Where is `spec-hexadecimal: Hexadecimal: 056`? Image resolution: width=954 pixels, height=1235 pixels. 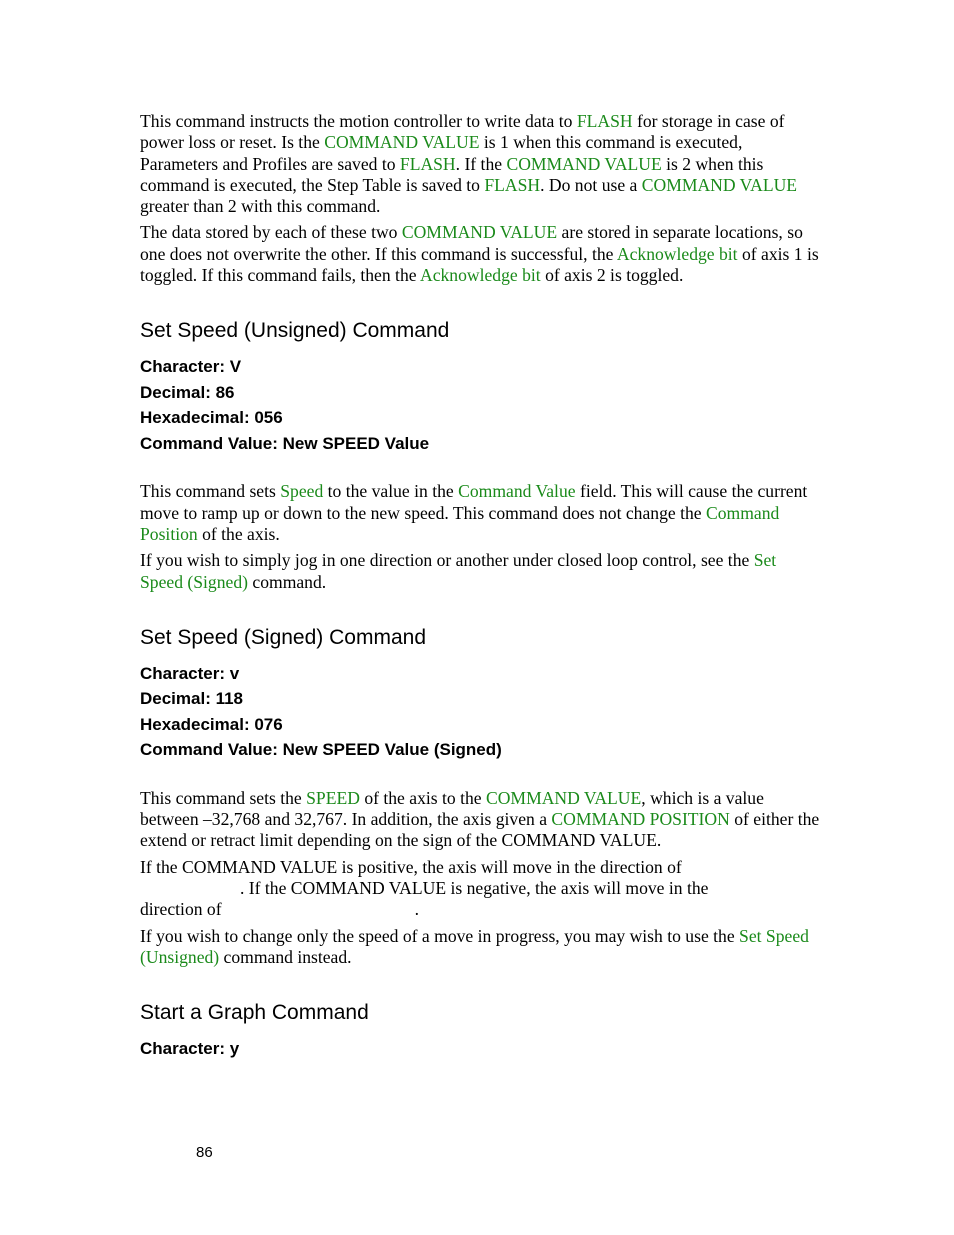 spec-hexadecimal: Hexadecimal: 056 is located at coordinates (211, 418).